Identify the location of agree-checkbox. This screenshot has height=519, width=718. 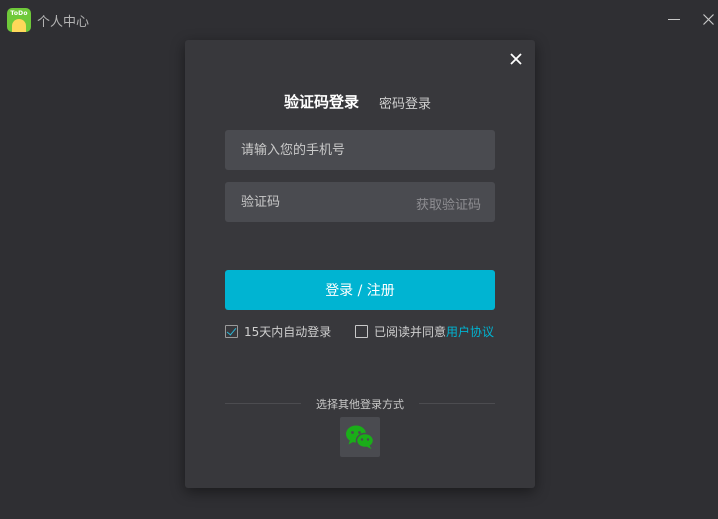
(361, 331).